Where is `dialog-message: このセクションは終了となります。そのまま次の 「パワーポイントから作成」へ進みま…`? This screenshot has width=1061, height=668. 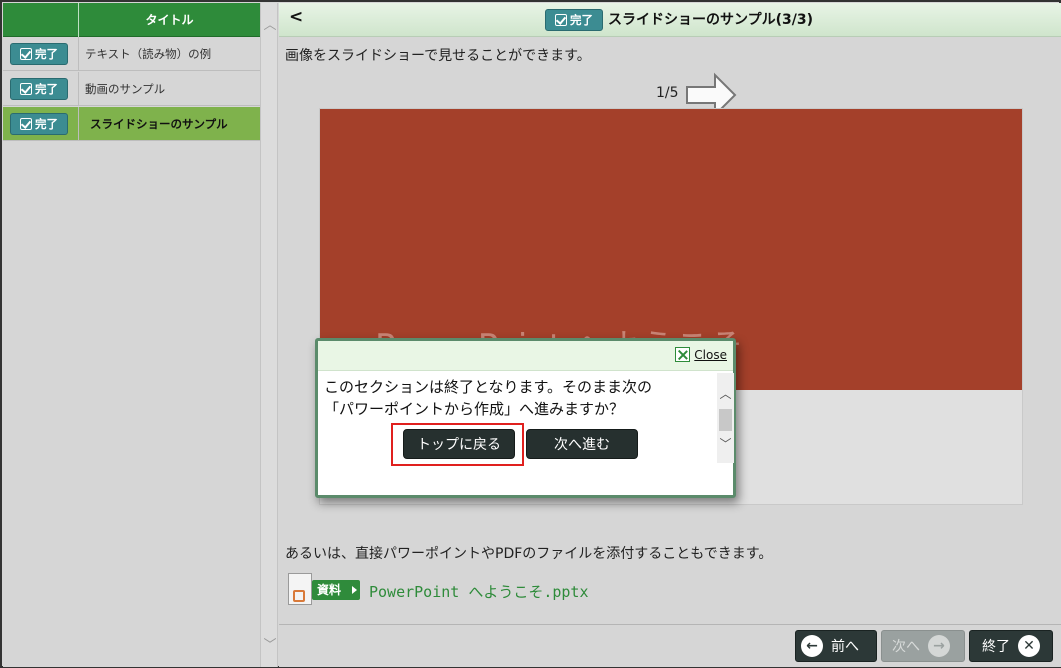 dialog-message: このセクションは終了となります。そのまま次の 「パワーポイントから作成」へ進みま… is located at coordinates (519, 398).